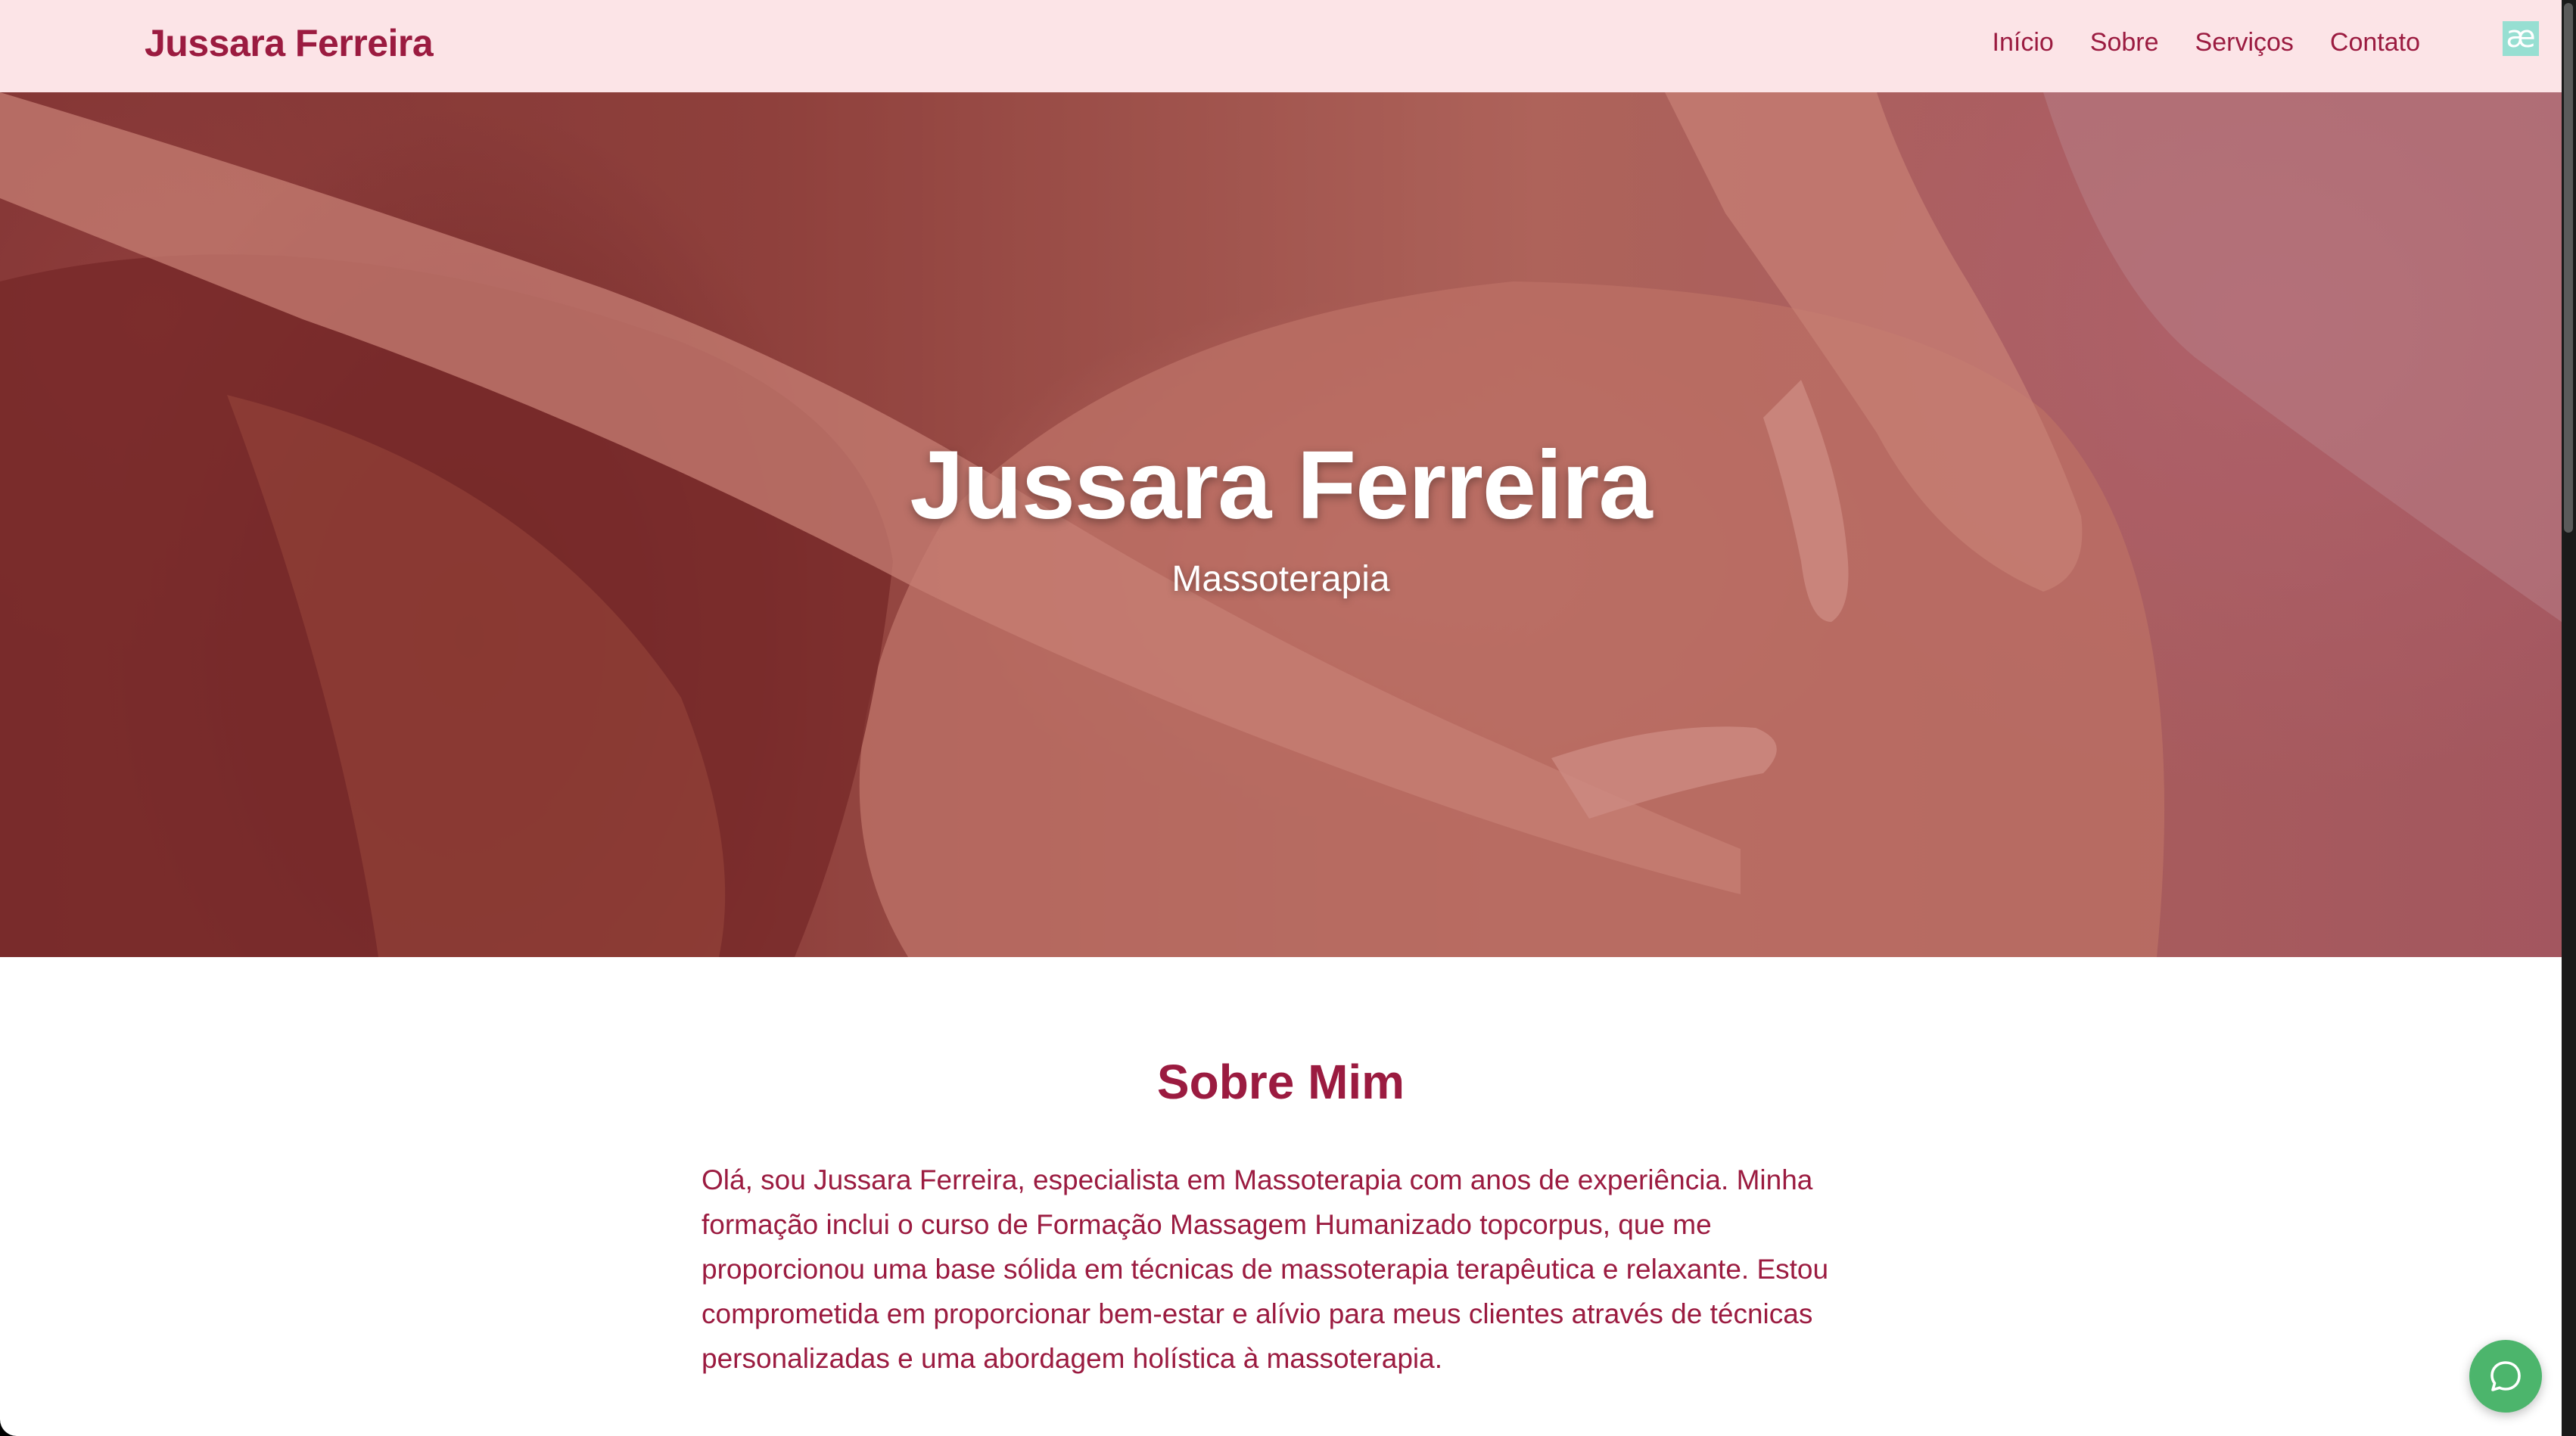 The image size is (2576, 1436). I want to click on extension-badge-icon: æ, so click(2521, 38).